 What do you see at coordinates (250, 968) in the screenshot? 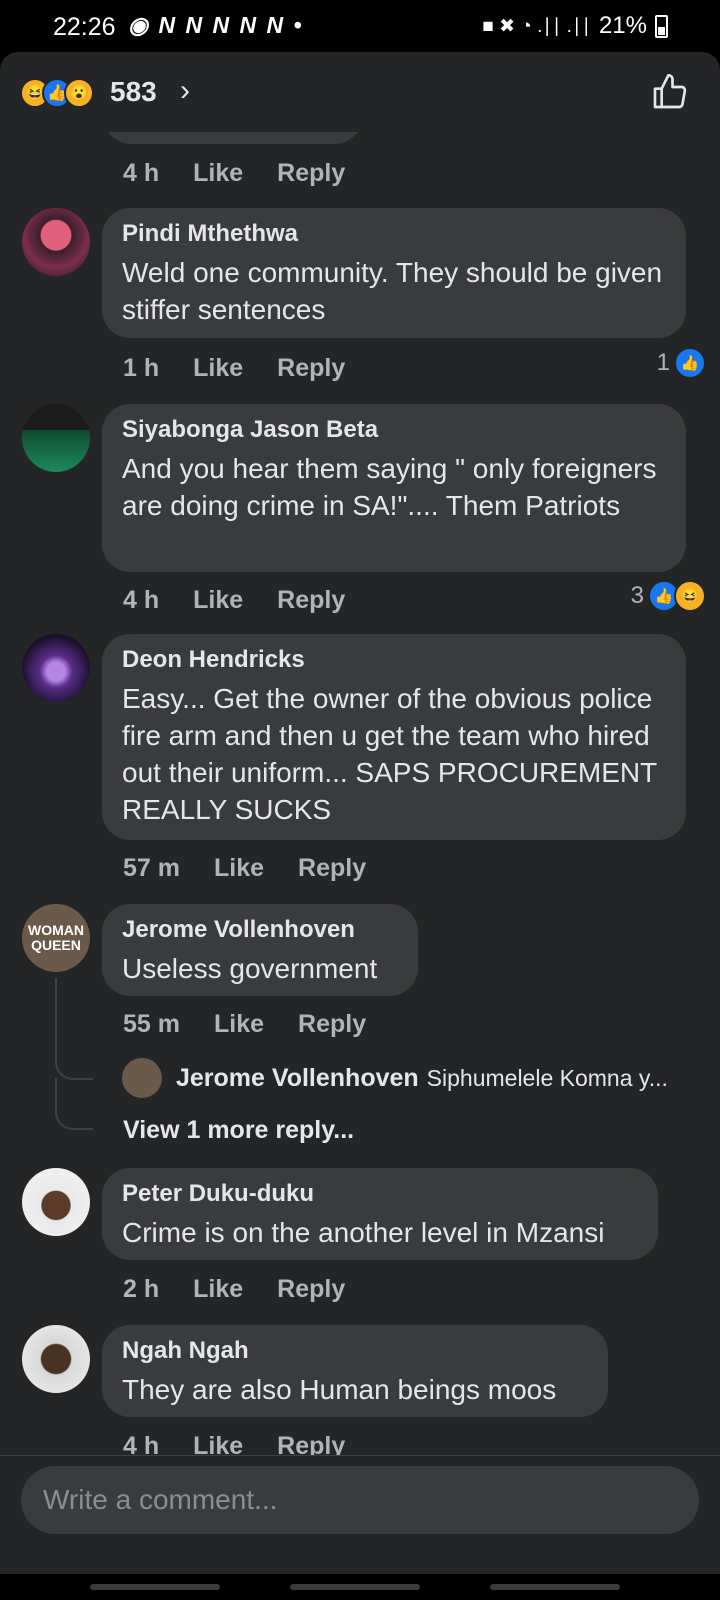
I see `comment-text: Useless government` at bounding box center [250, 968].